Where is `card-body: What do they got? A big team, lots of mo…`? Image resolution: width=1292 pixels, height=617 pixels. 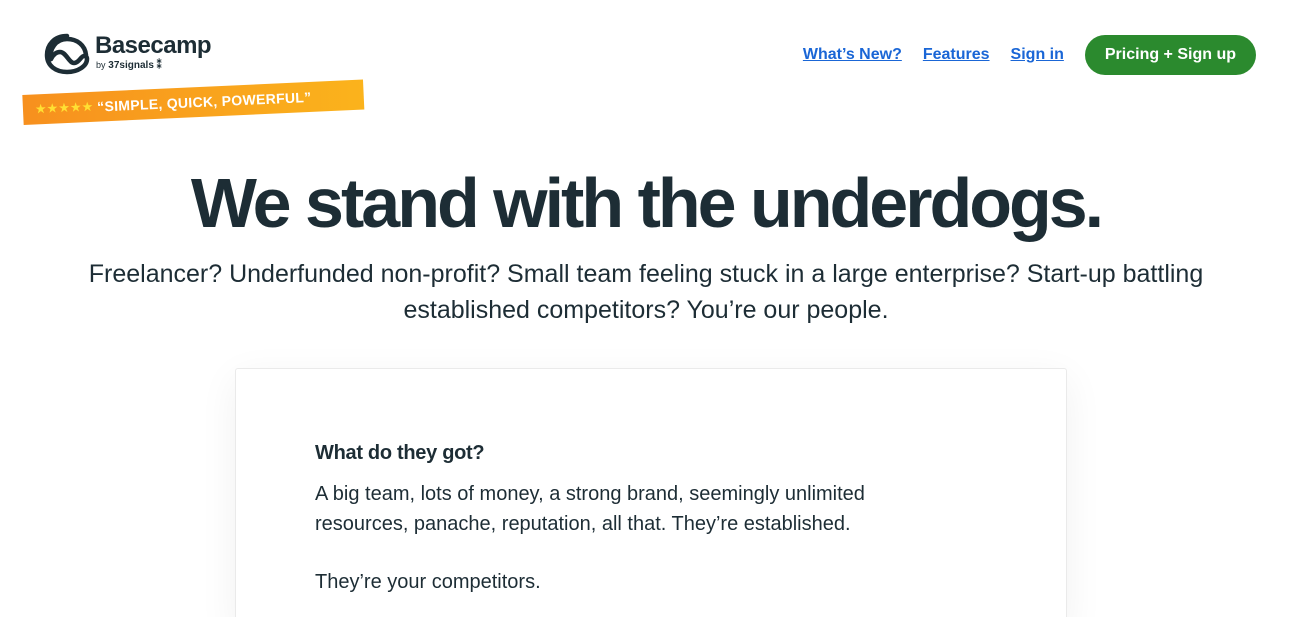
card-body: What do they got? A big team, lots of mo… is located at coordinates (615, 519).